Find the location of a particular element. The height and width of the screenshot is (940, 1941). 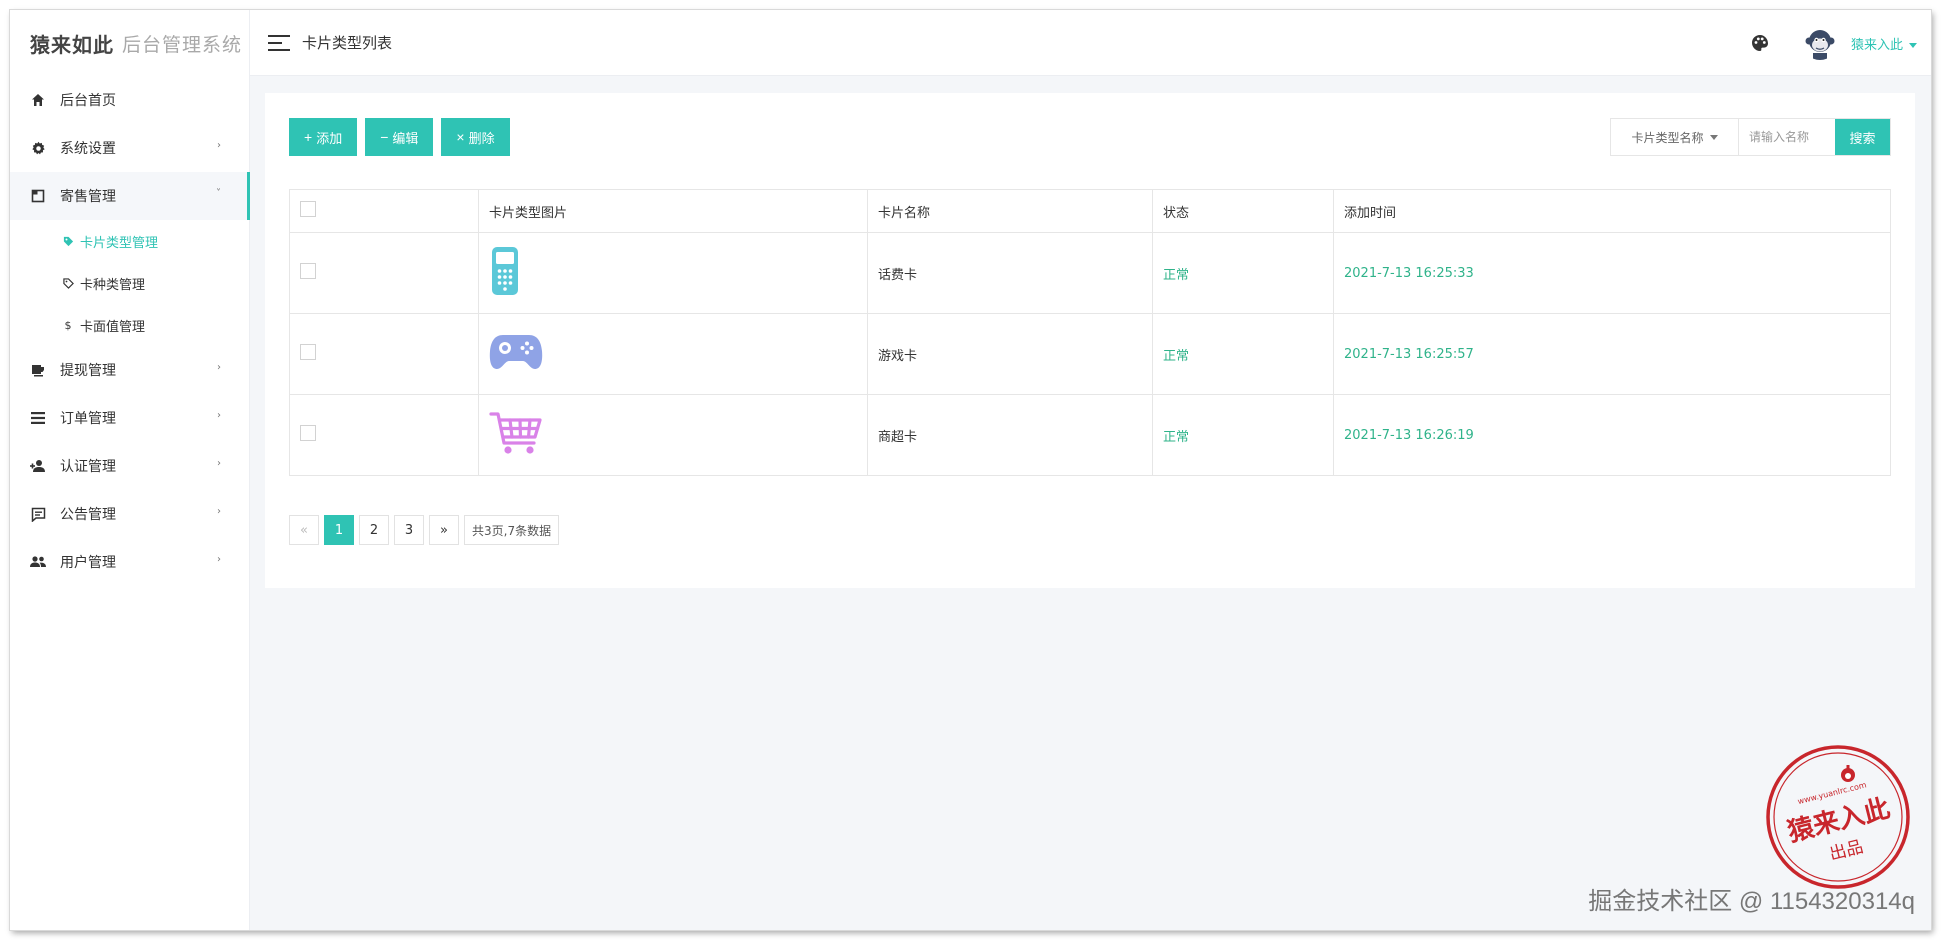

row-name: 话费卡 is located at coordinates (1010, 273).